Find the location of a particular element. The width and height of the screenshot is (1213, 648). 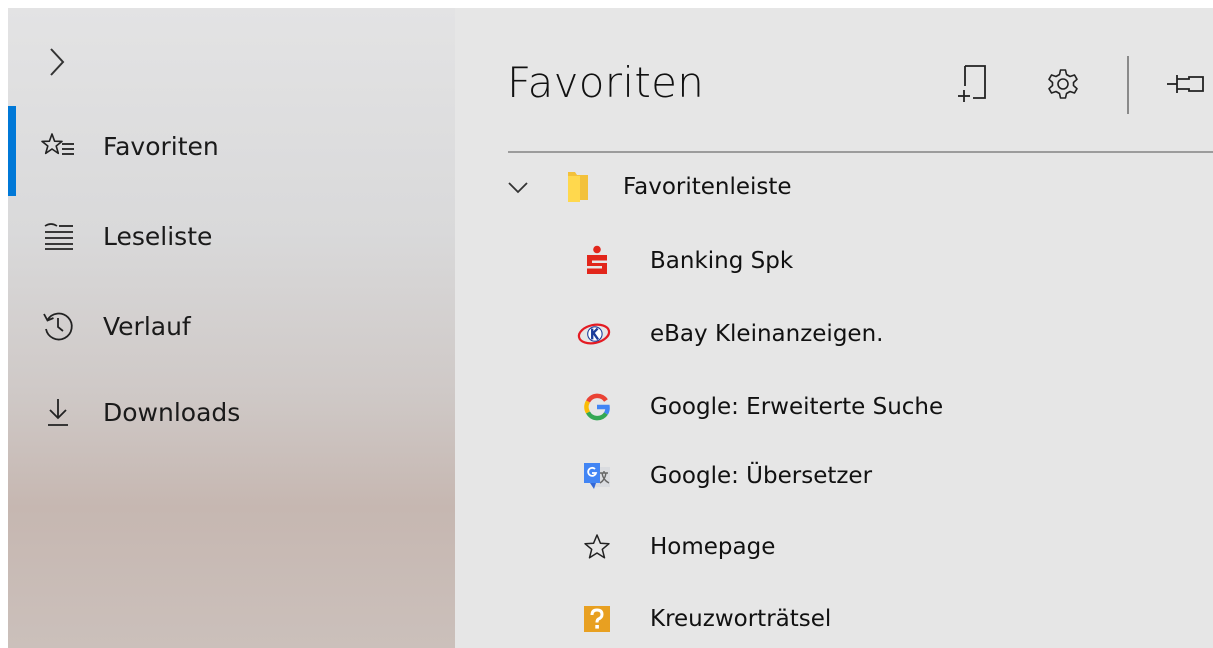

list-item: Google: Erweiterte Suche is located at coordinates (834, 407).